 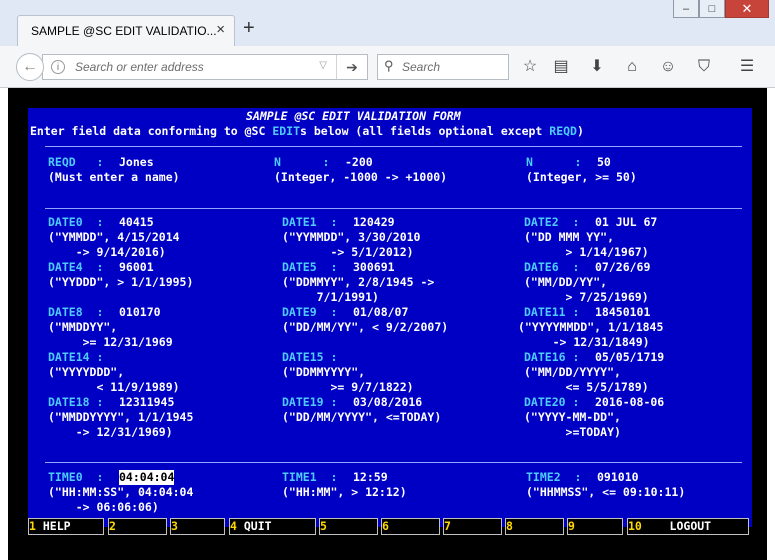 I want to click on field-label: DATE18 :, so click(x=79, y=402).